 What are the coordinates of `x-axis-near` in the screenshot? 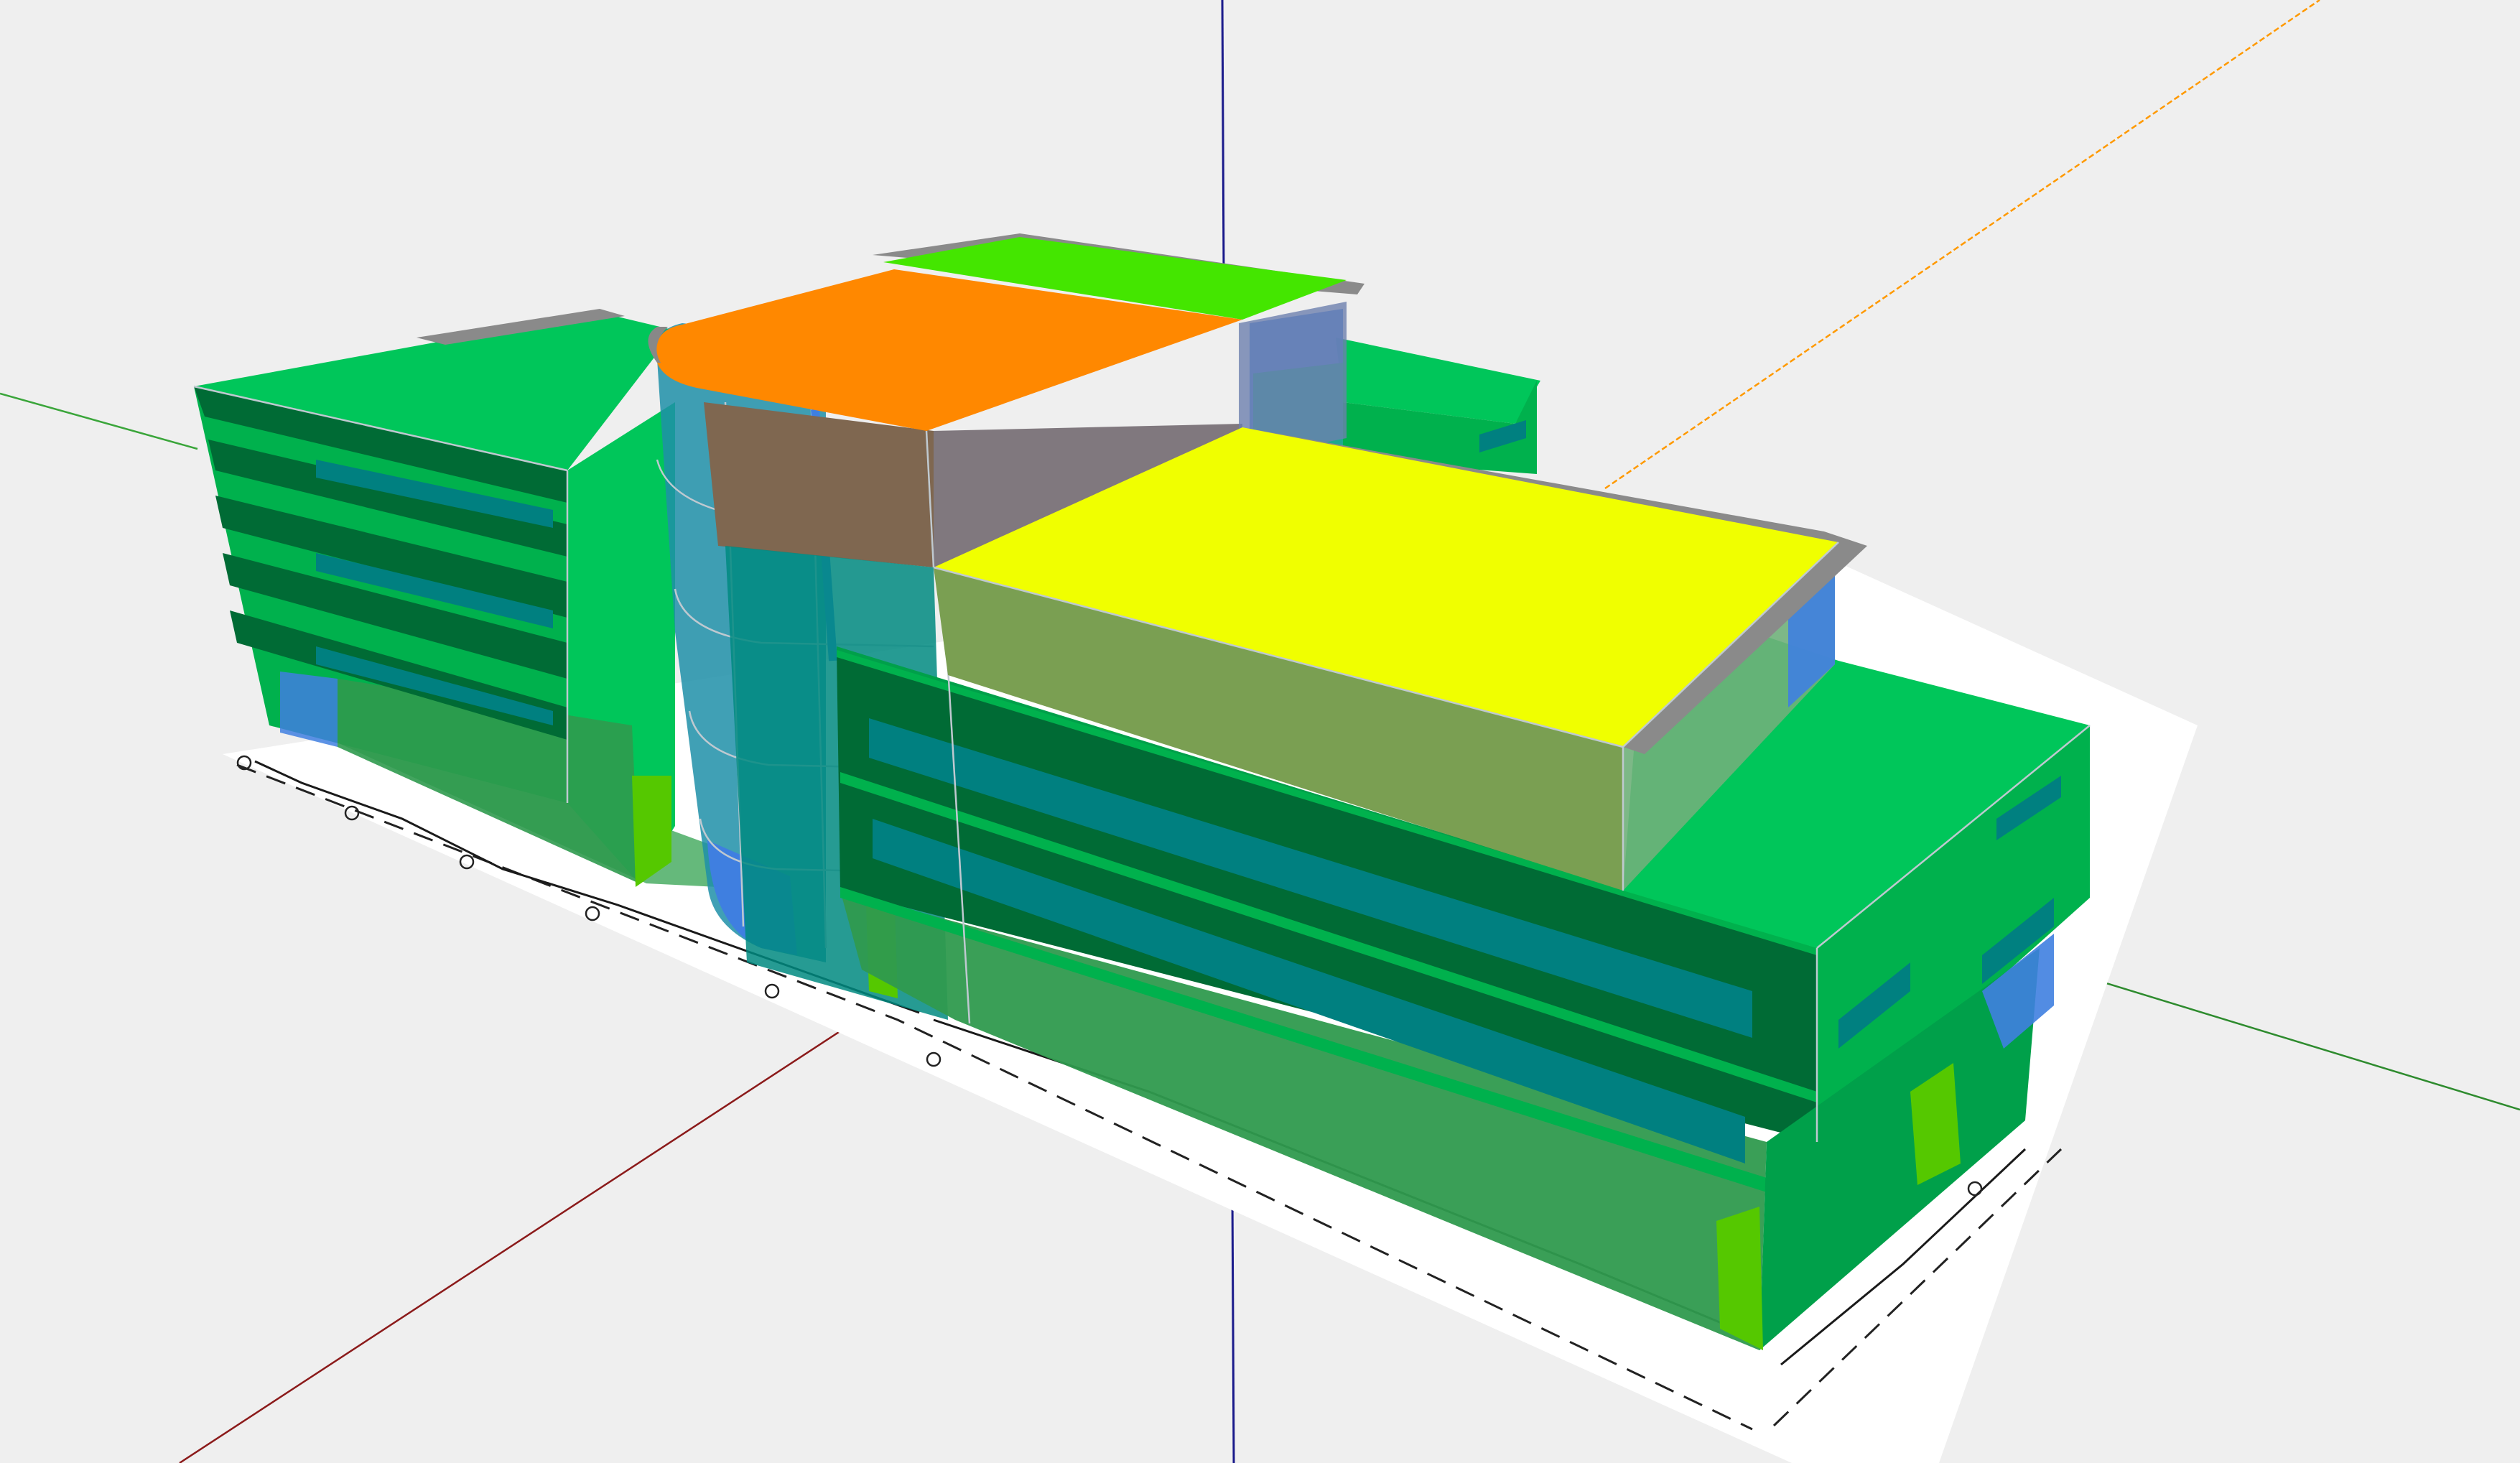 It's located at (535, 1230).